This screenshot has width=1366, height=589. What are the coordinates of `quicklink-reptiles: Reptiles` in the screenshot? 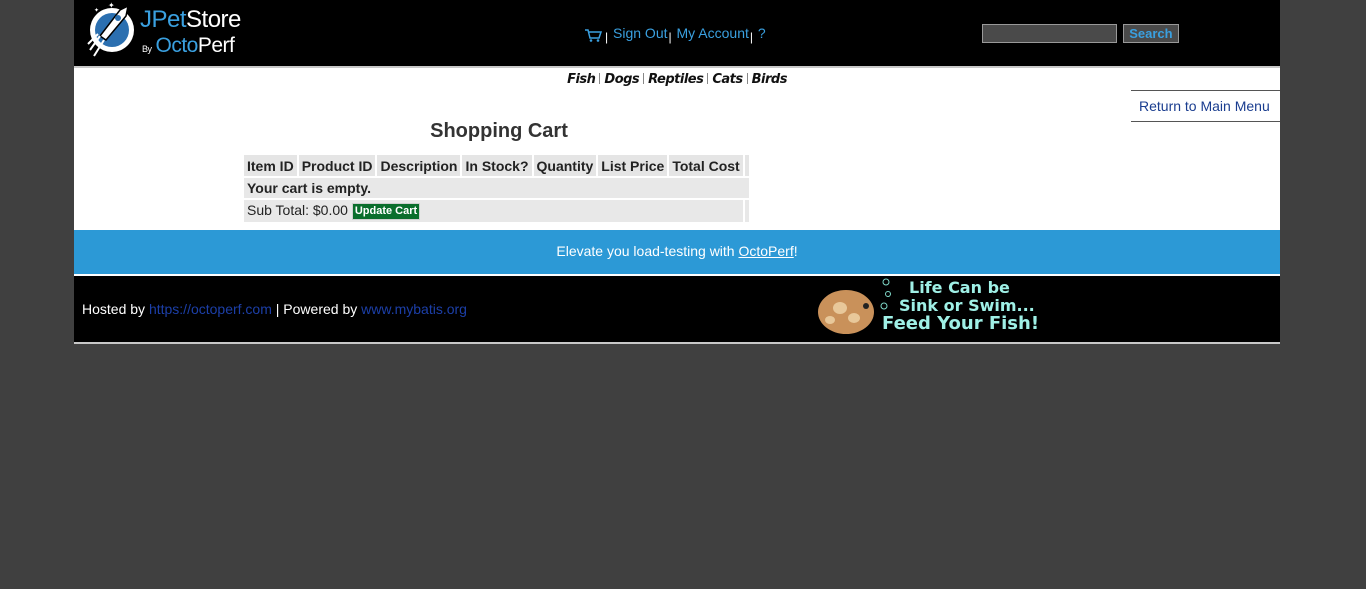 It's located at (676, 79).